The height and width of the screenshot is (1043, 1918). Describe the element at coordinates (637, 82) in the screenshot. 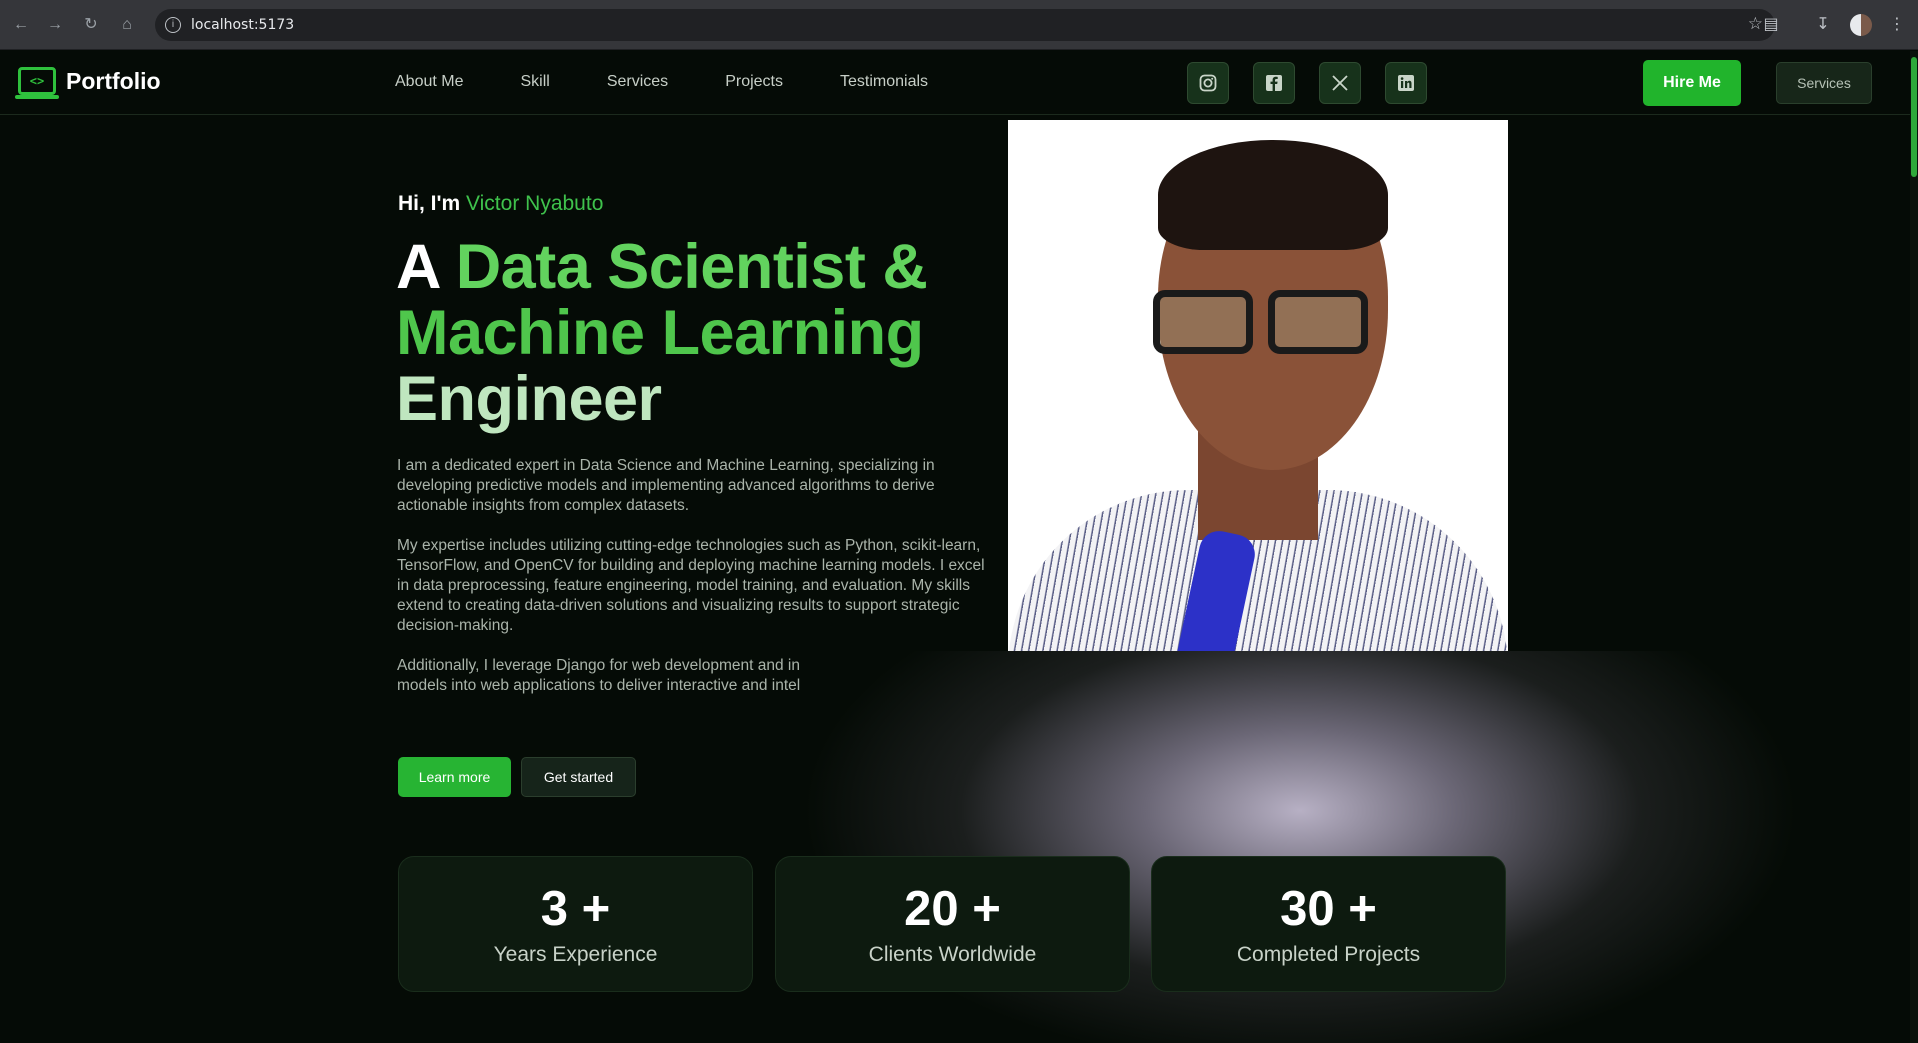

I see `nav-link-services: Services` at that location.